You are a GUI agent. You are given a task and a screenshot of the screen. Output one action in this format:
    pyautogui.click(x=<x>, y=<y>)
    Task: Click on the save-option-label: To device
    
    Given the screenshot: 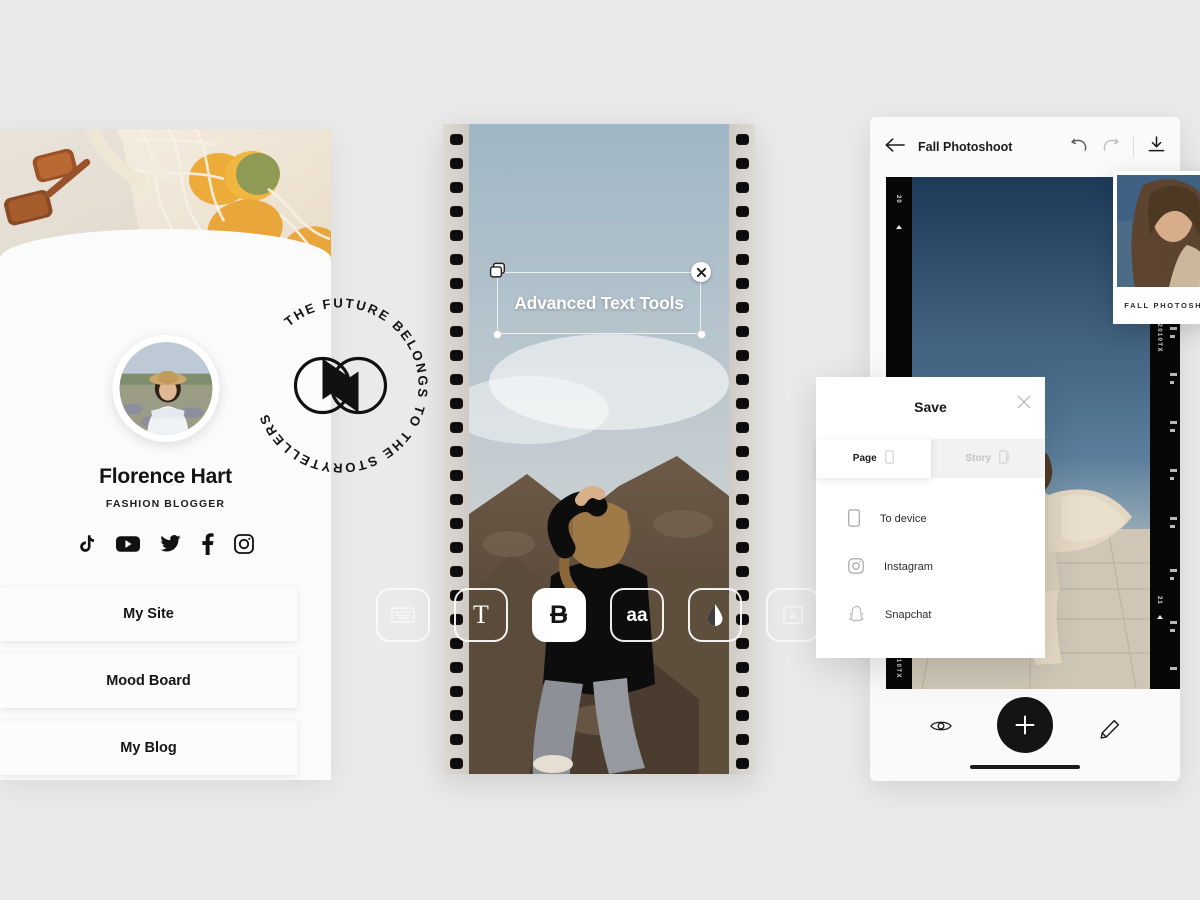 What is the action you would take?
    pyautogui.click(x=903, y=519)
    